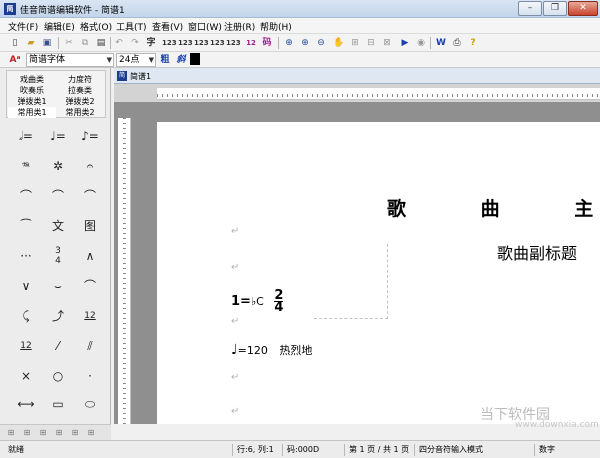 The width and height of the screenshot is (600, 458). What do you see at coordinates (235, 231) in the screenshot?
I see `paragraph-mark-icon: ↵` at bounding box center [235, 231].